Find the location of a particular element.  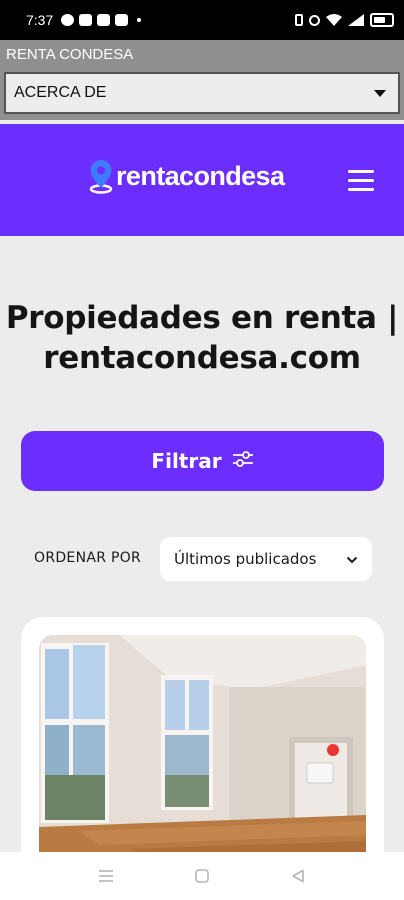

back-icon is located at coordinates (298, 876).